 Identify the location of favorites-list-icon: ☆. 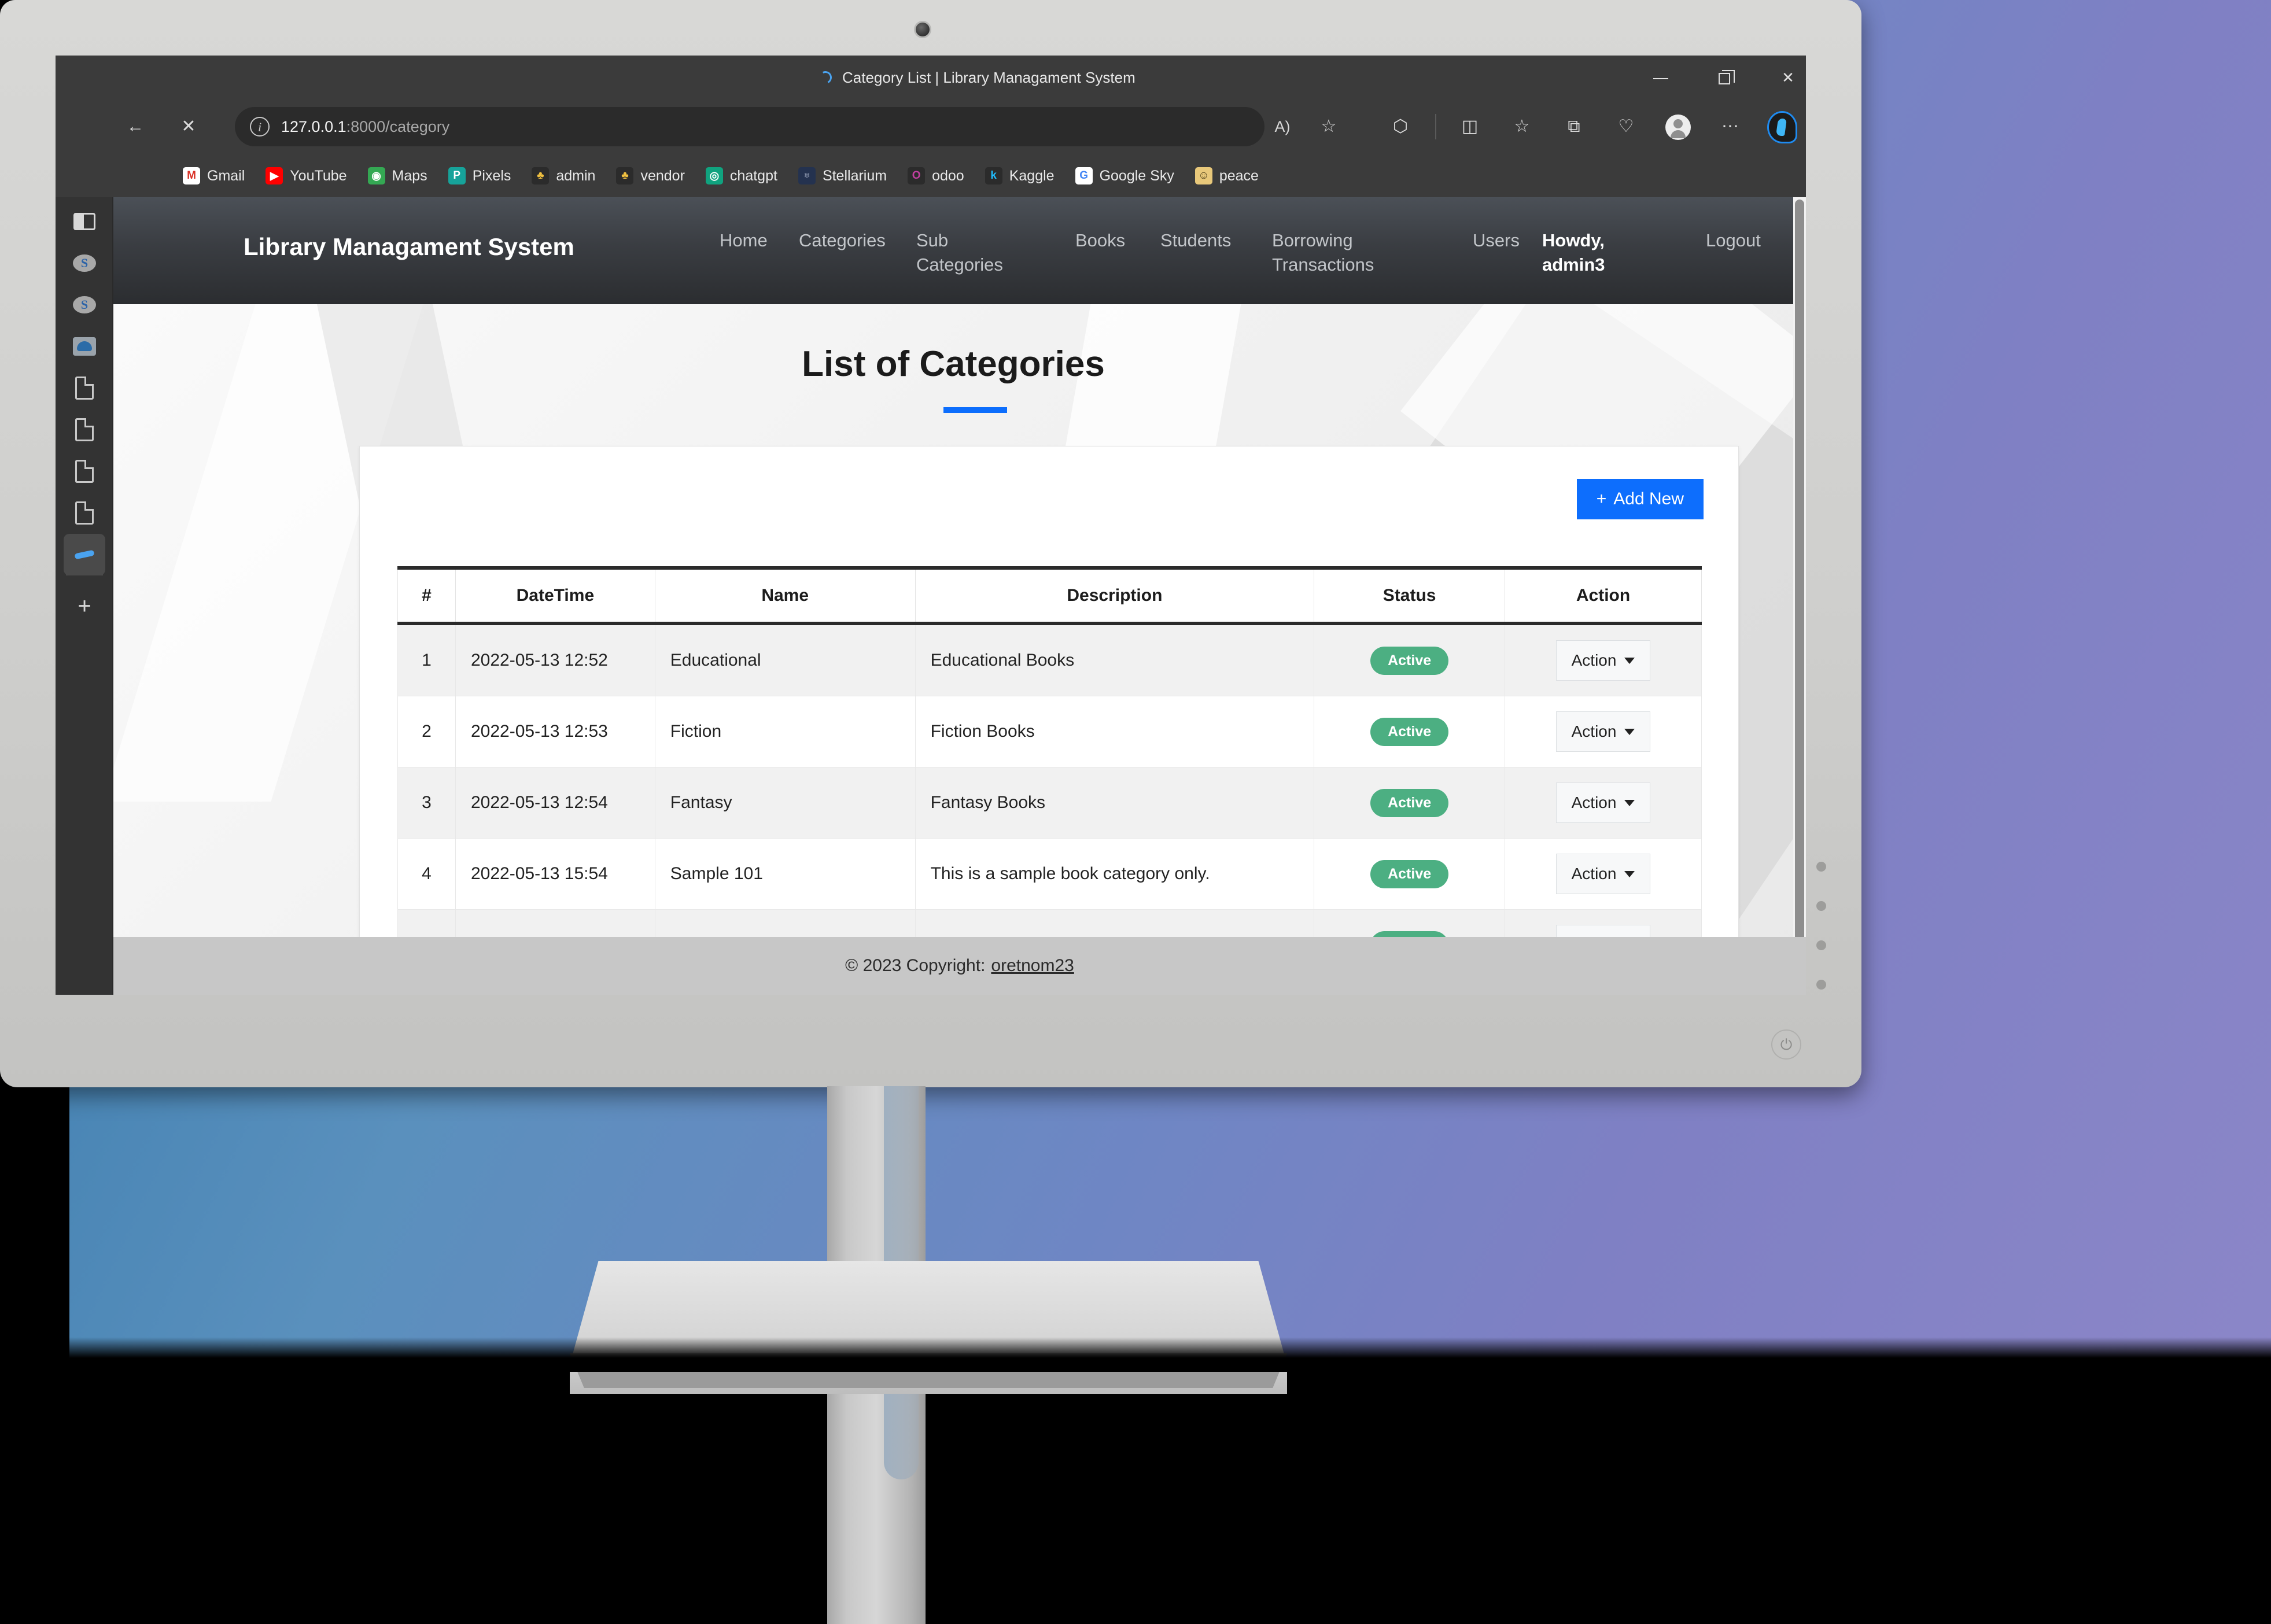
(1522, 126).